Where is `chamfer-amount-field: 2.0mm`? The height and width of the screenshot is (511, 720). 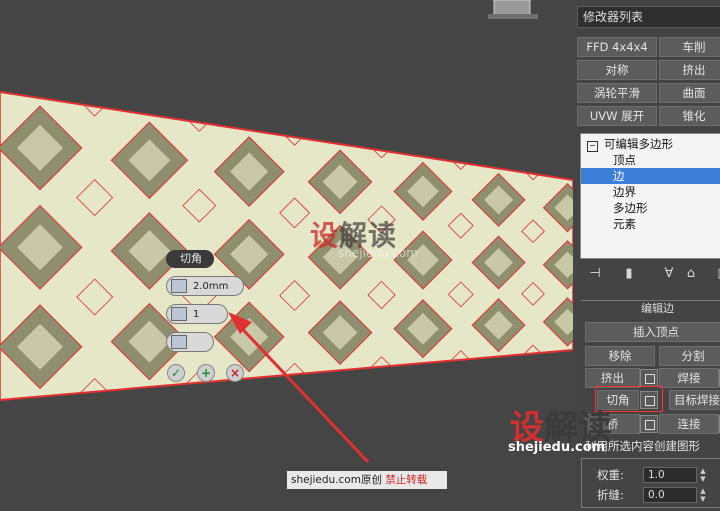
chamfer-amount-field: 2.0mm is located at coordinates (205, 286).